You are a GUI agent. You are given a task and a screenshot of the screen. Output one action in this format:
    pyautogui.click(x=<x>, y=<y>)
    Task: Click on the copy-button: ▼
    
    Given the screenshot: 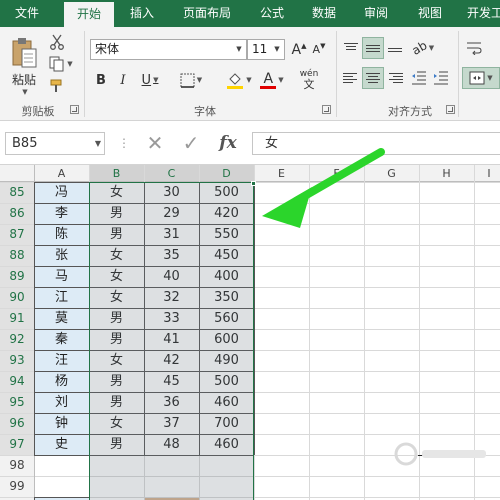 What is the action you would take?
    pyautogui.click(x=61, y=64)
    